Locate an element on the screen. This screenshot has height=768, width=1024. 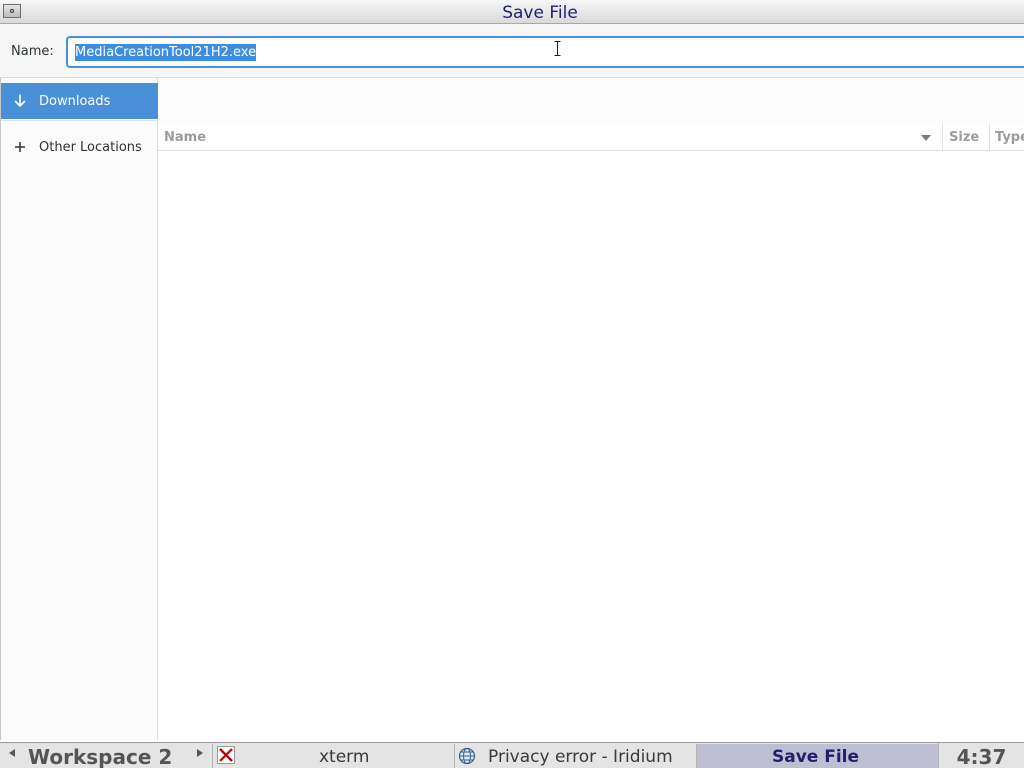
column-header-label: Type is located at coordinates (1009, 137).